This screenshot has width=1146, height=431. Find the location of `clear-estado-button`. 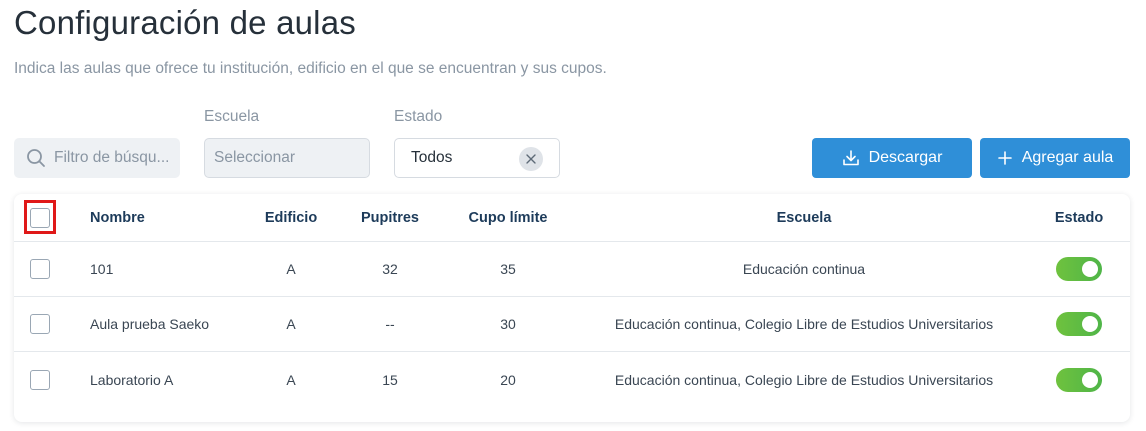

clear-estado-button is located at coordinates (531, 159).